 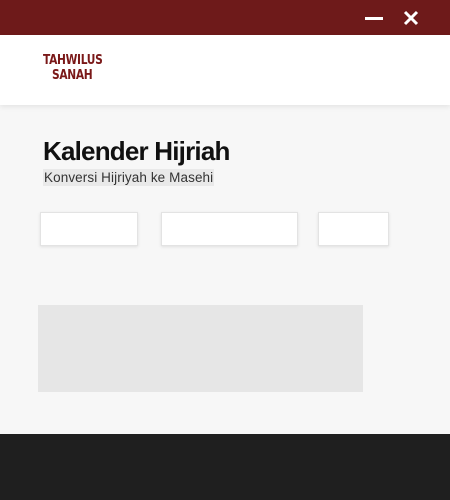 I want to click on close-icon, so click(x=411, y=18).